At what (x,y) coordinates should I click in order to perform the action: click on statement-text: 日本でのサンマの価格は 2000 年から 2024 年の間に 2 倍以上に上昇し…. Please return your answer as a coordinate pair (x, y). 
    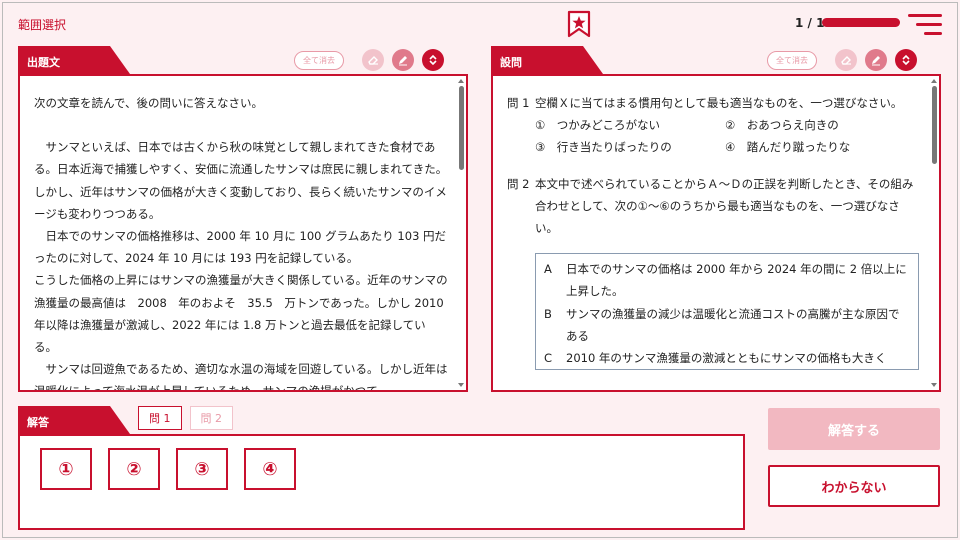
    Looking at the image, I should click on (736, 280).